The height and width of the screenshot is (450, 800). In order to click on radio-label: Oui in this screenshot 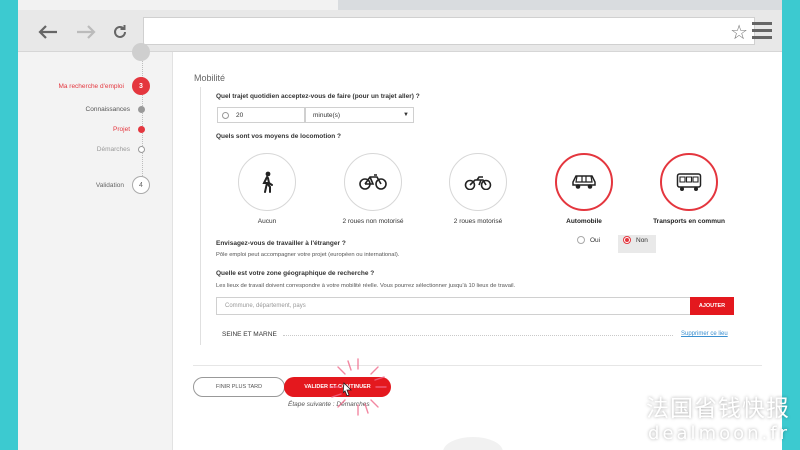, I will do `click(595, 240)`.